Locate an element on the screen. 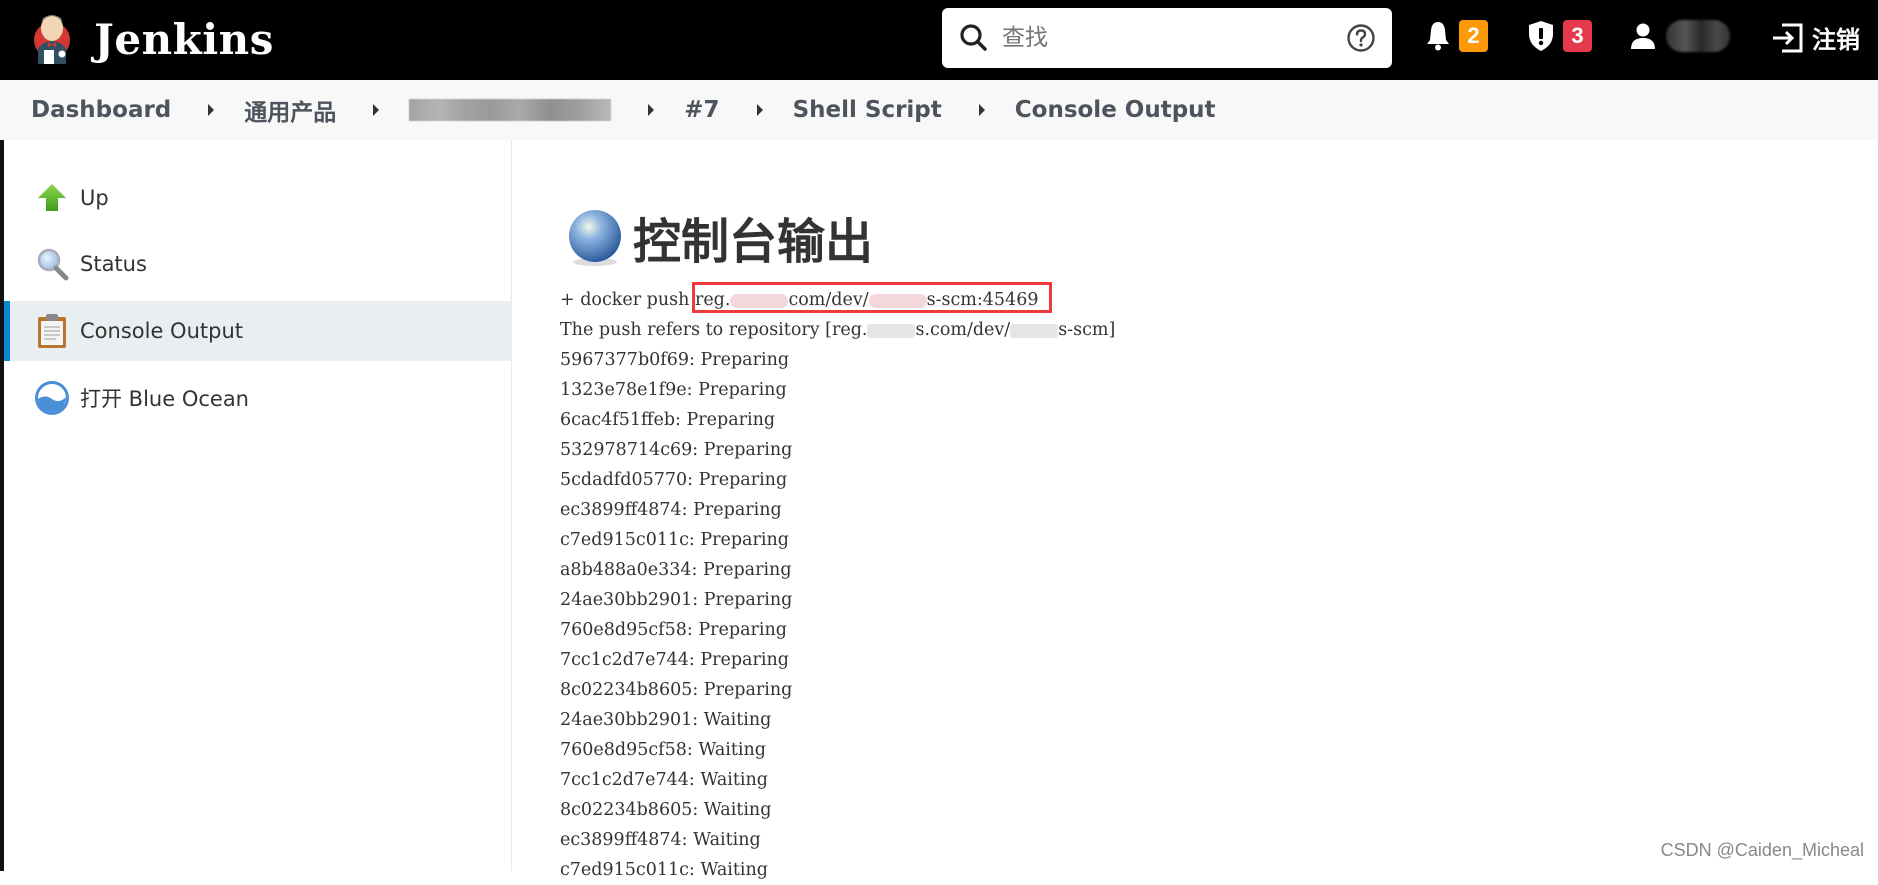 The height and width of the screenshot is (885, 1878). console-line: a8b488a0e334: Preparing is located at coordinates (837, 570).